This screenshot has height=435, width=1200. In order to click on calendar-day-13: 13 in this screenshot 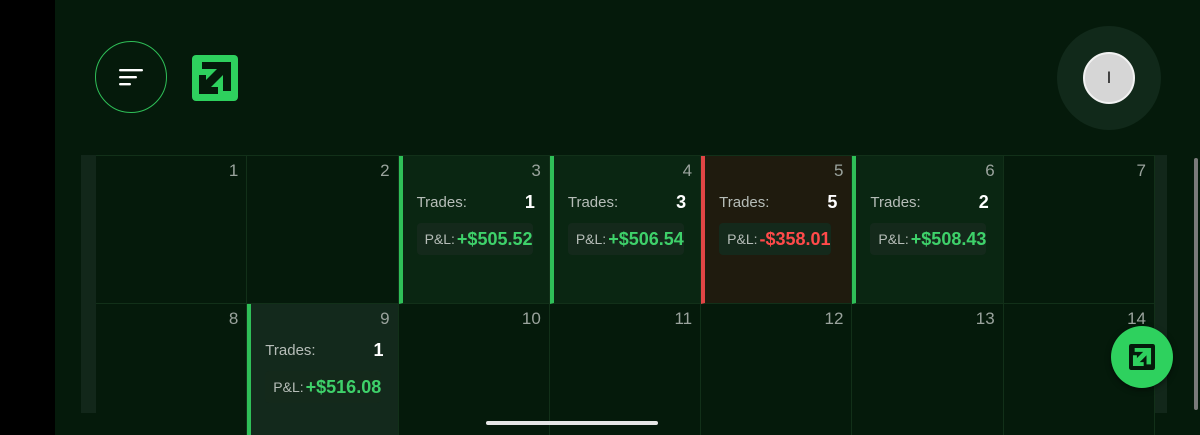, I will do `click(928, 369)`.